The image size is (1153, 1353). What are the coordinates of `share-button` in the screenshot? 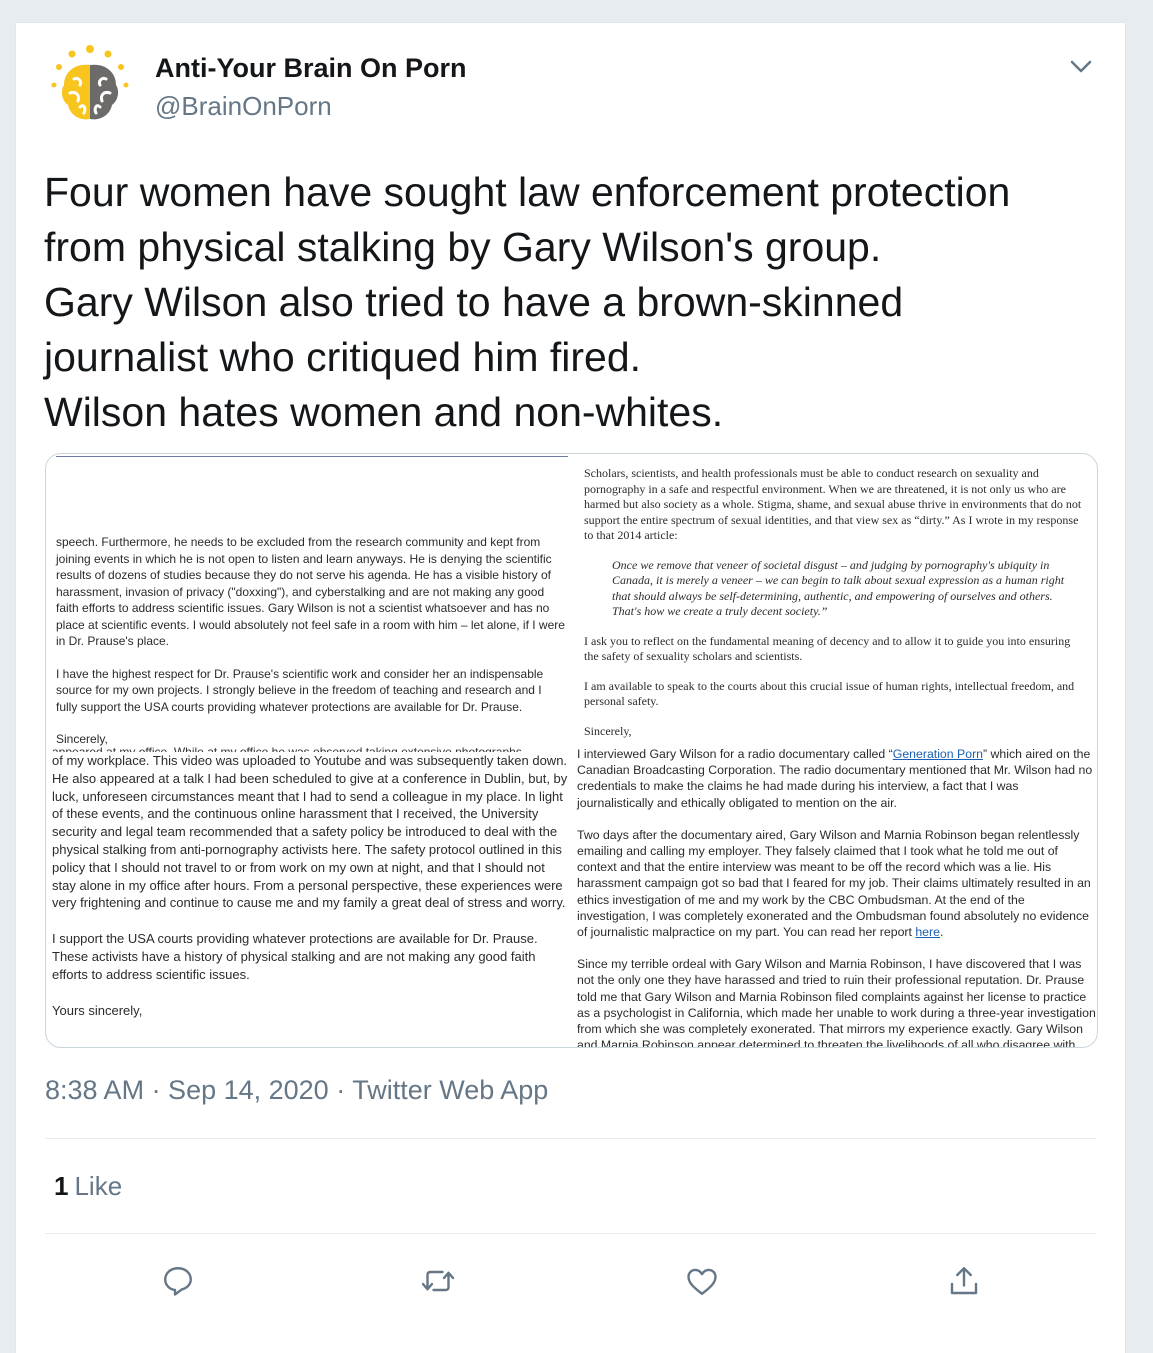 It's located at (964, 1281).